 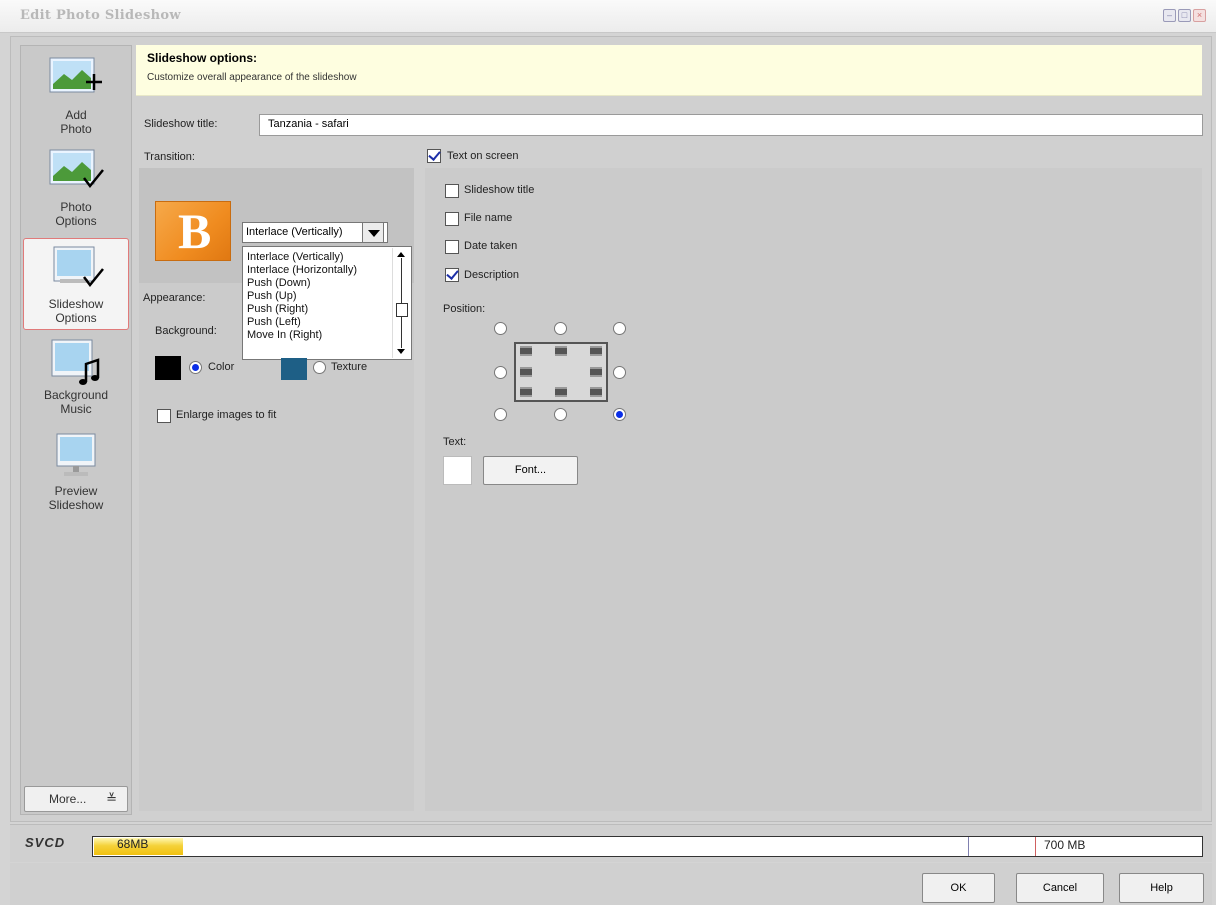 I want to click on transition-preview-letter: B, so click(x=195, y=231).